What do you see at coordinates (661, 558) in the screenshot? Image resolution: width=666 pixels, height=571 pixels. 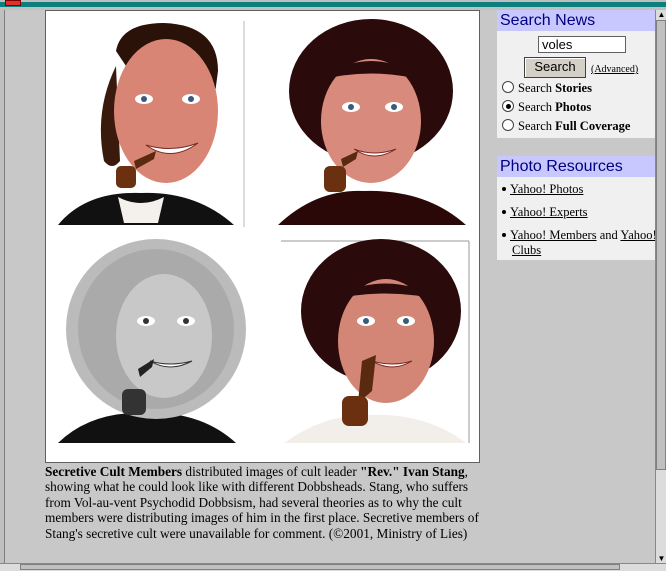 I see `scroll-down-arrow-icon: ▼` at bounding box center [661, 558].